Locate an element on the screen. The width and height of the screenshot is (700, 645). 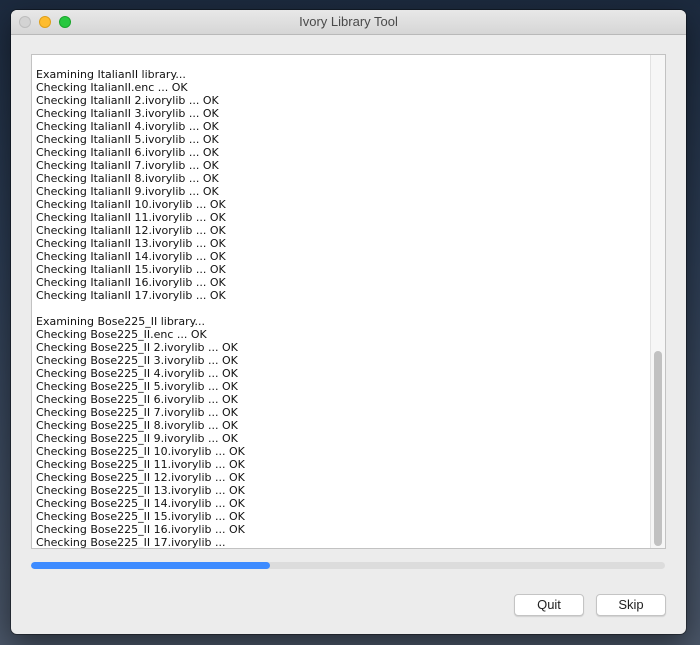
log-line: Checking ItalianII 15.ivorylib ... OK is located at coordinates (131, 269).